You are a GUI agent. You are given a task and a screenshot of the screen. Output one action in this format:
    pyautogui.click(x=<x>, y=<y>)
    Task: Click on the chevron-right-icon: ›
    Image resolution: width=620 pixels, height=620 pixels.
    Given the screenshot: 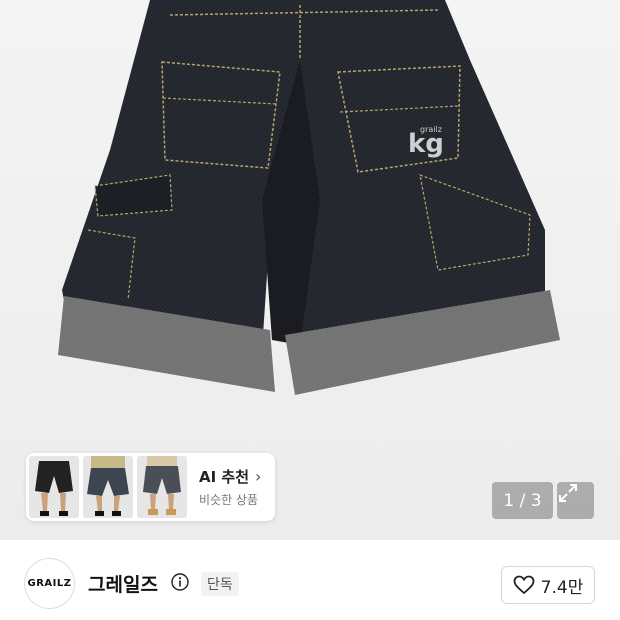 What is the action you would take?
    pyautogui.click(x=258, y=476)
    